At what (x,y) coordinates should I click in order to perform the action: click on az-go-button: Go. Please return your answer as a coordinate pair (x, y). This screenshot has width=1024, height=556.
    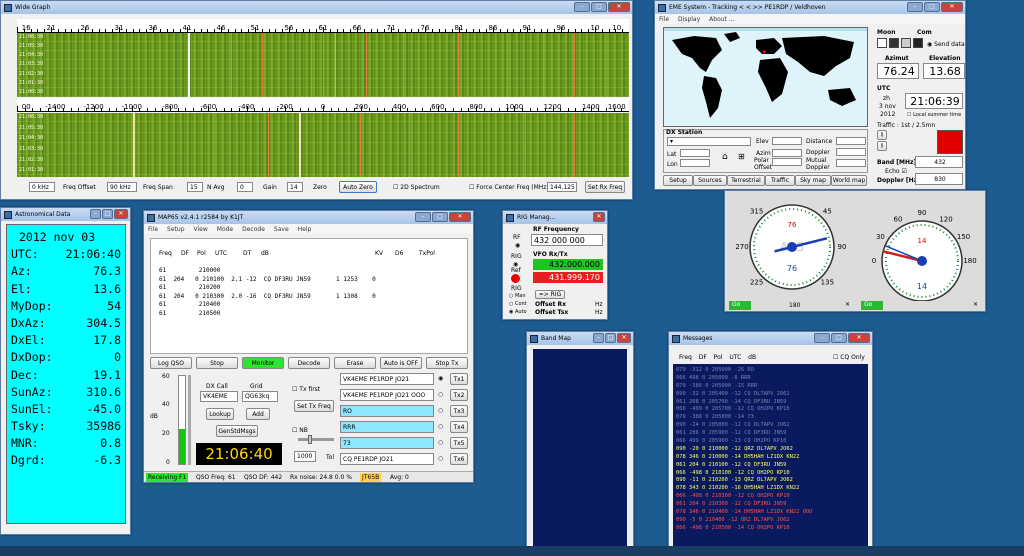
    Looking at the image, I should click on (740, 305).